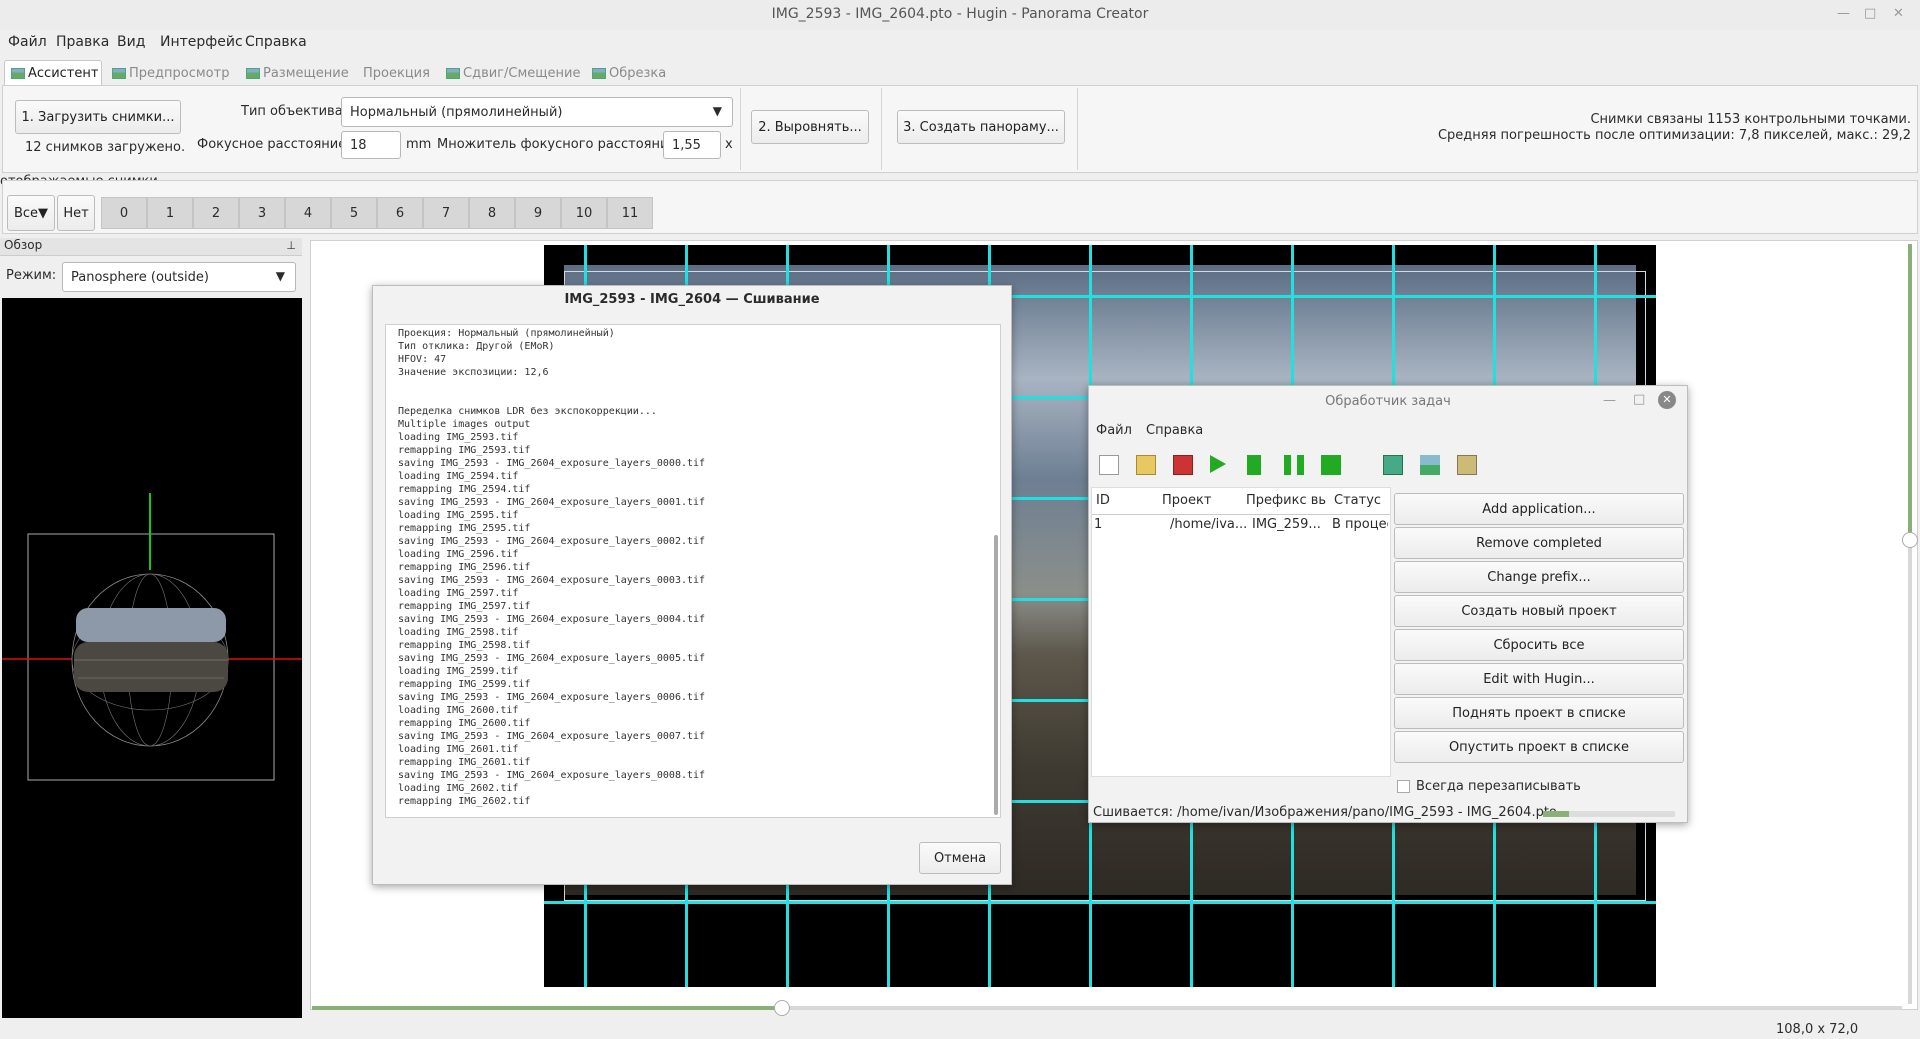  I want to click on image-toggle-6: 6, so click(400, 213).